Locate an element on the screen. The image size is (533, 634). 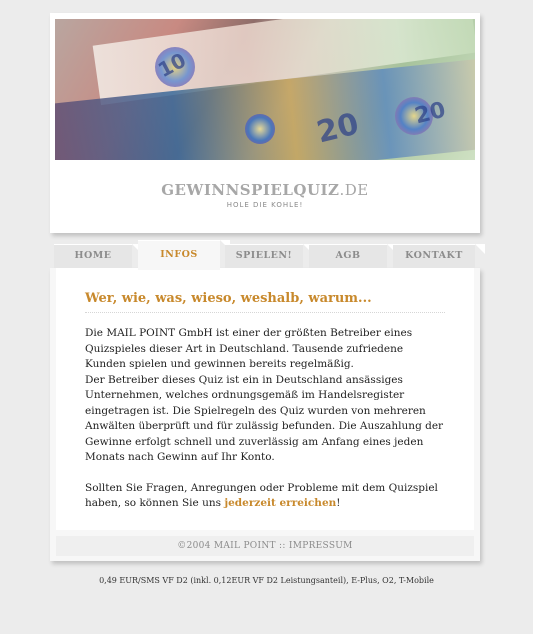
tab-spielen: SPIELEN! is located at coordinates (269, 256).